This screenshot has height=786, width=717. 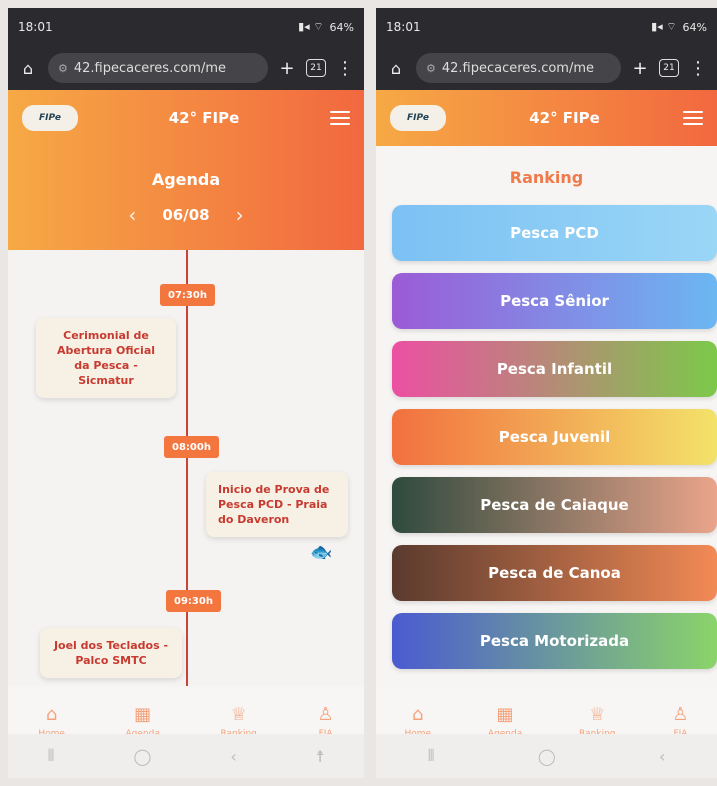 What do you see at coordinates (111, 653) in the screenshot?
I see `event-card: Joel dos Teclados - Palco SMTC` at bounding box center [111, 653].